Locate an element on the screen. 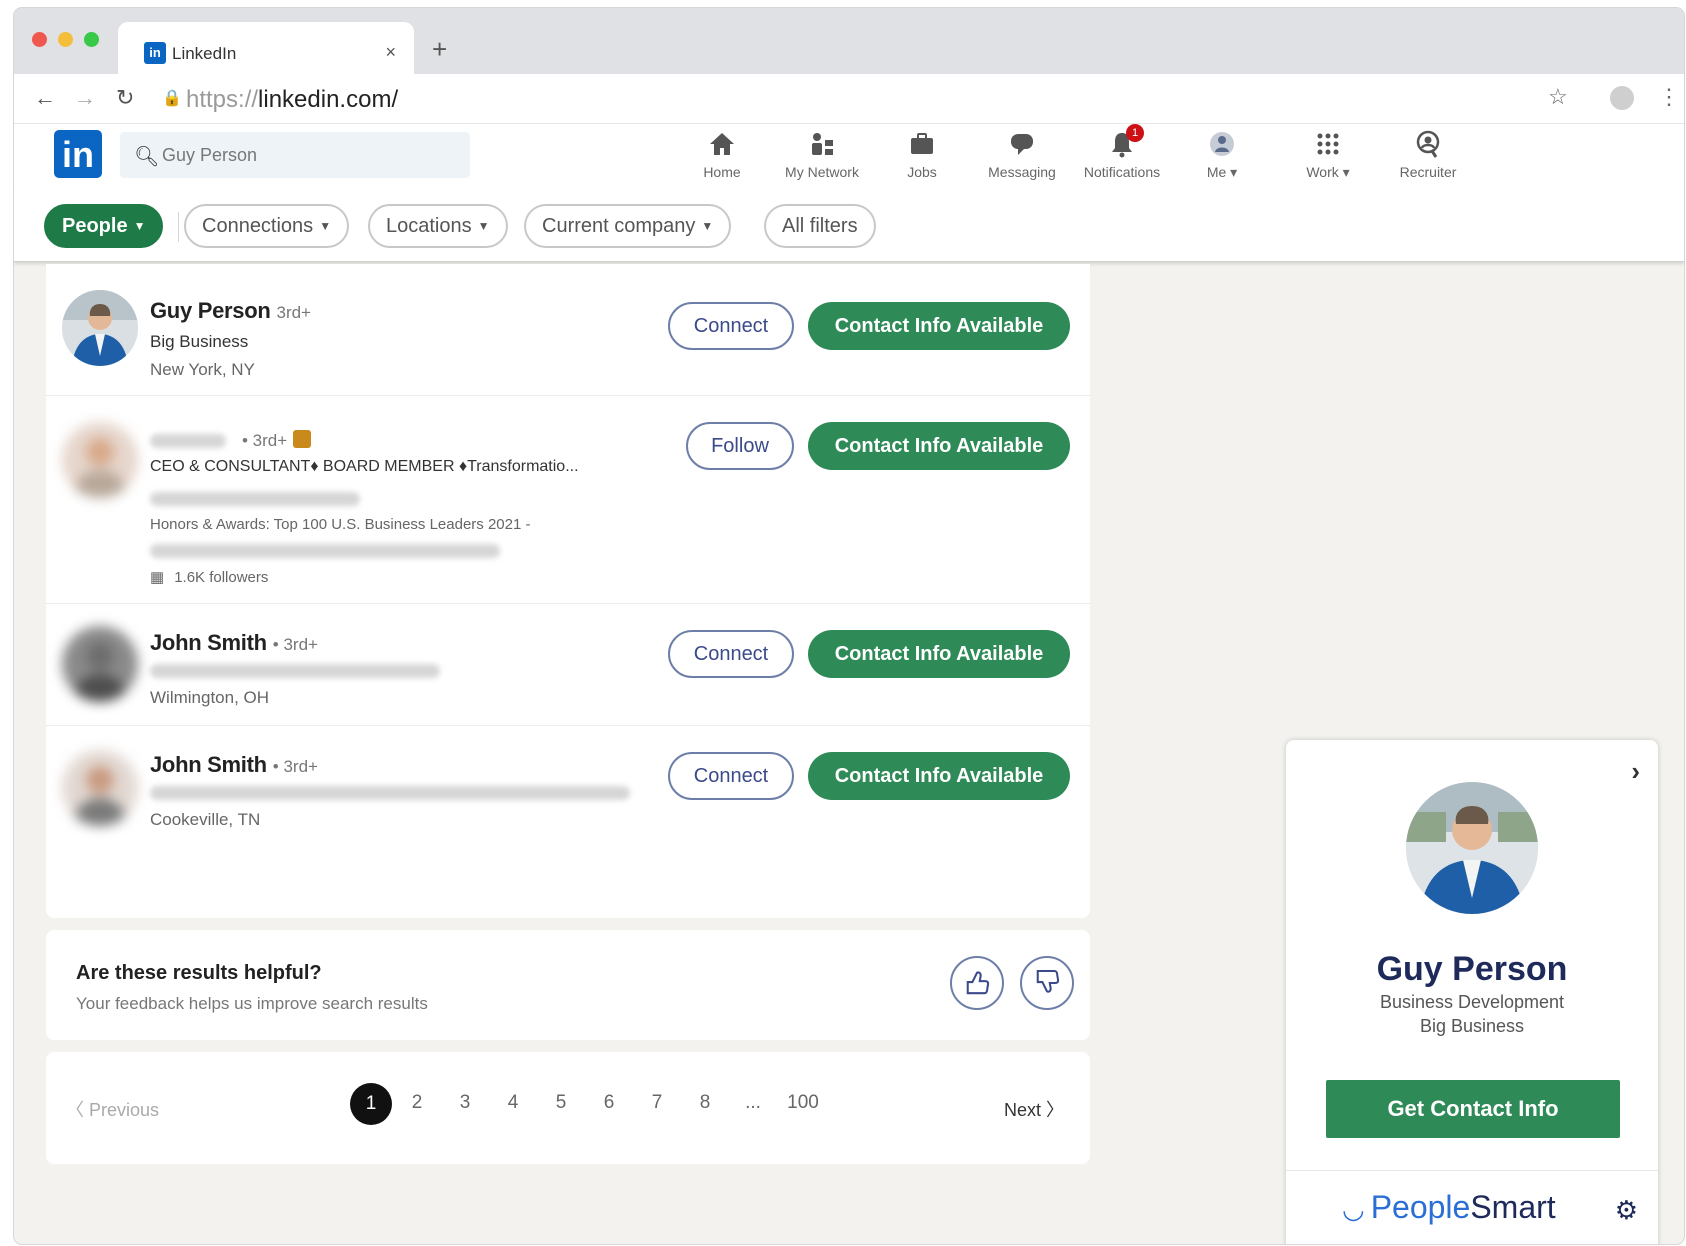 The height and width of the screenshot is (1246, 1686). filter-connections: Connections ▼ is located at coordinates (267, 226).